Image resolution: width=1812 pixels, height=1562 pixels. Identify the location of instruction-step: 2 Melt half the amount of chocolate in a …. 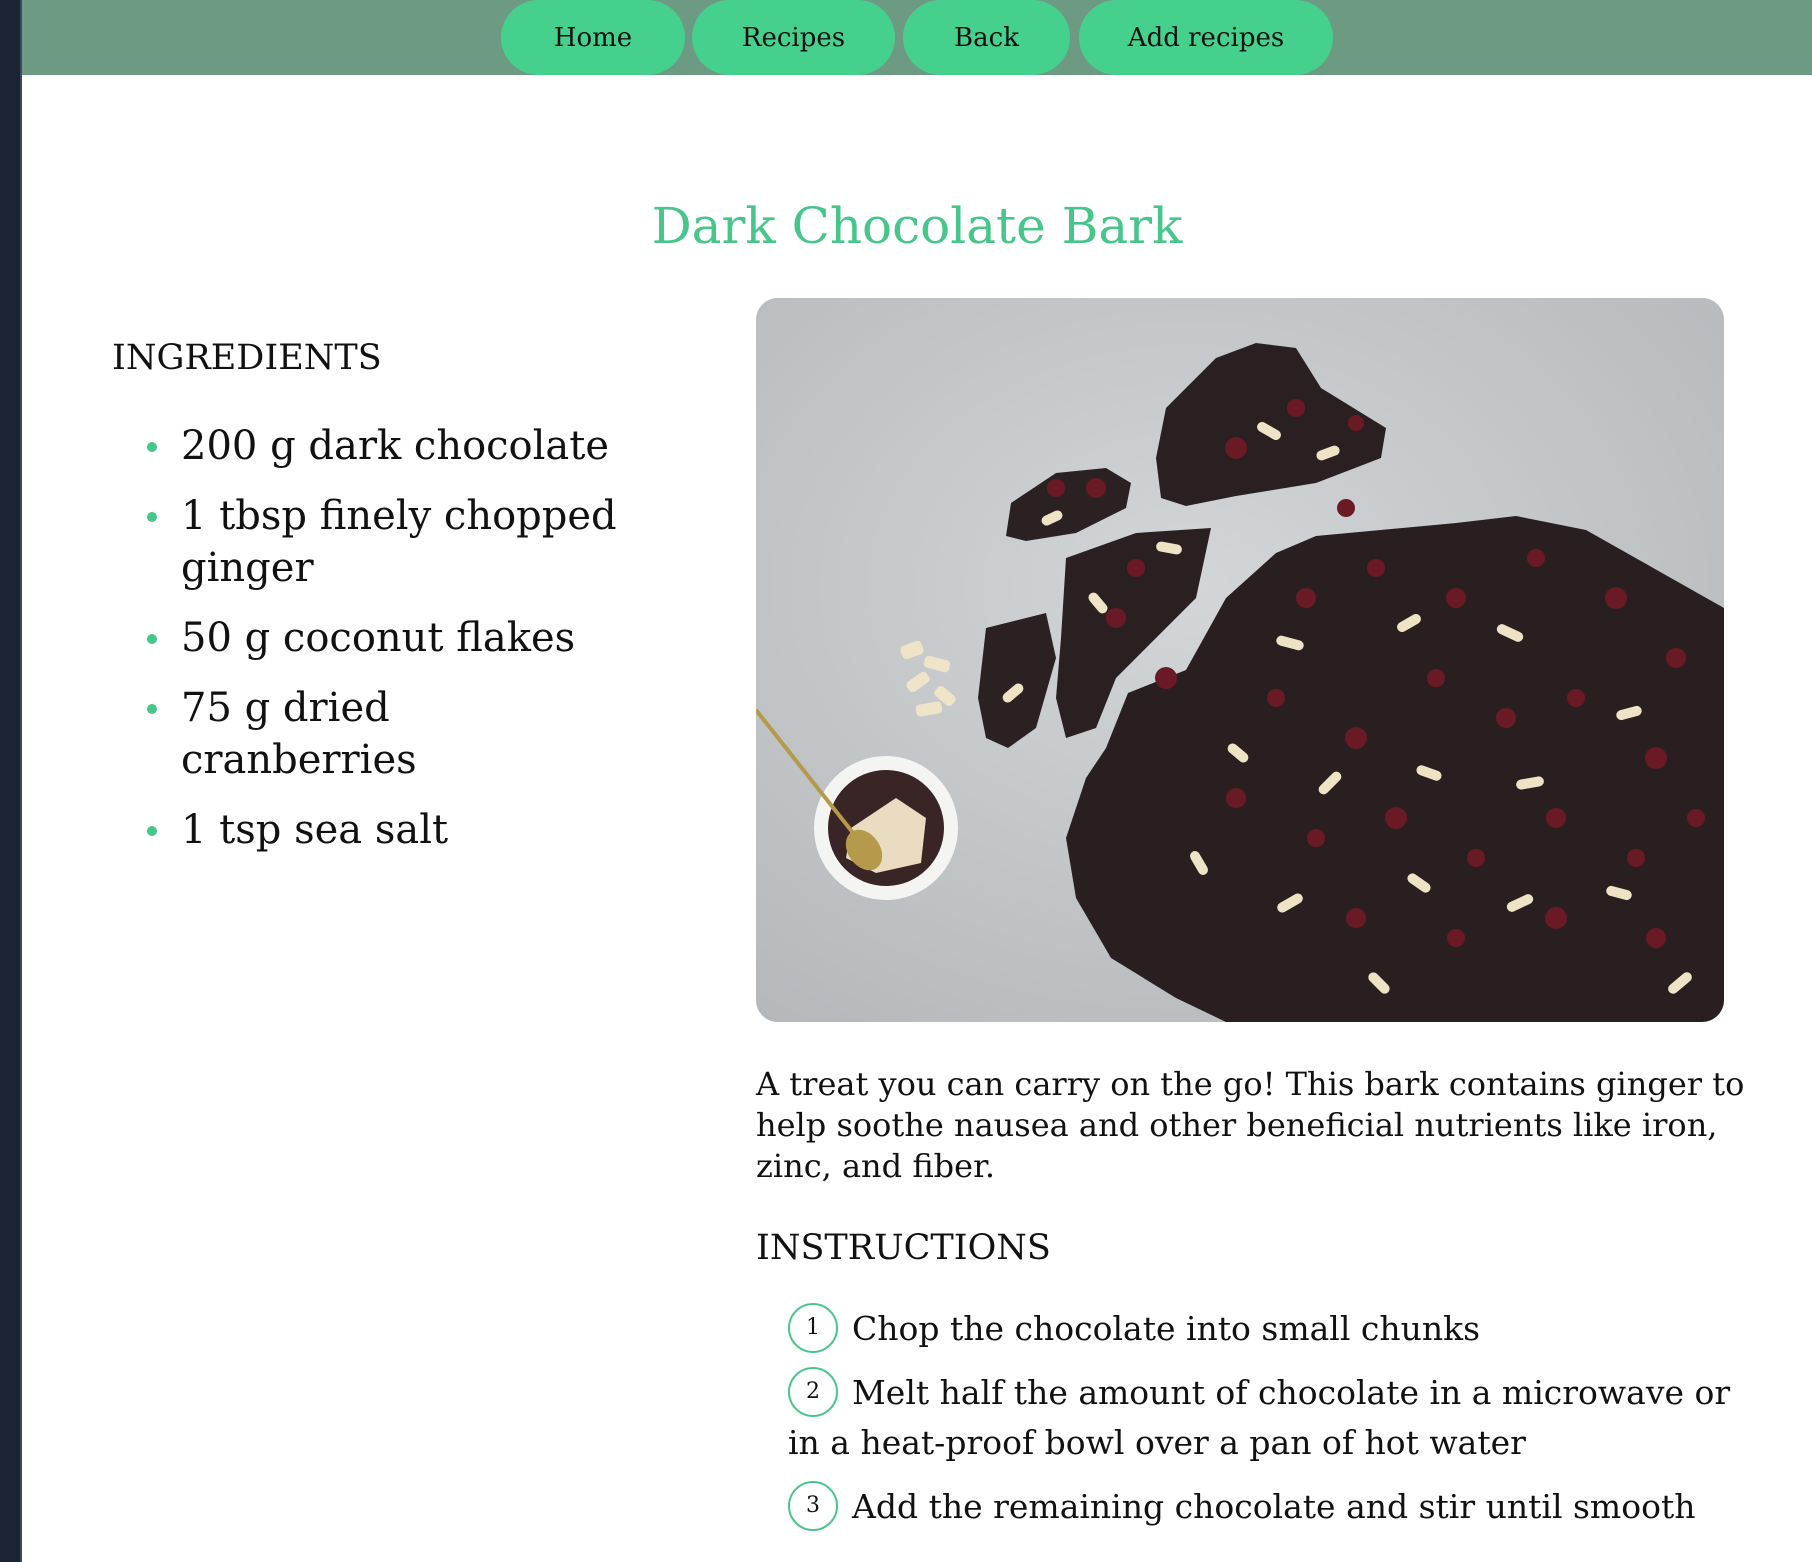
(1268, 1417).